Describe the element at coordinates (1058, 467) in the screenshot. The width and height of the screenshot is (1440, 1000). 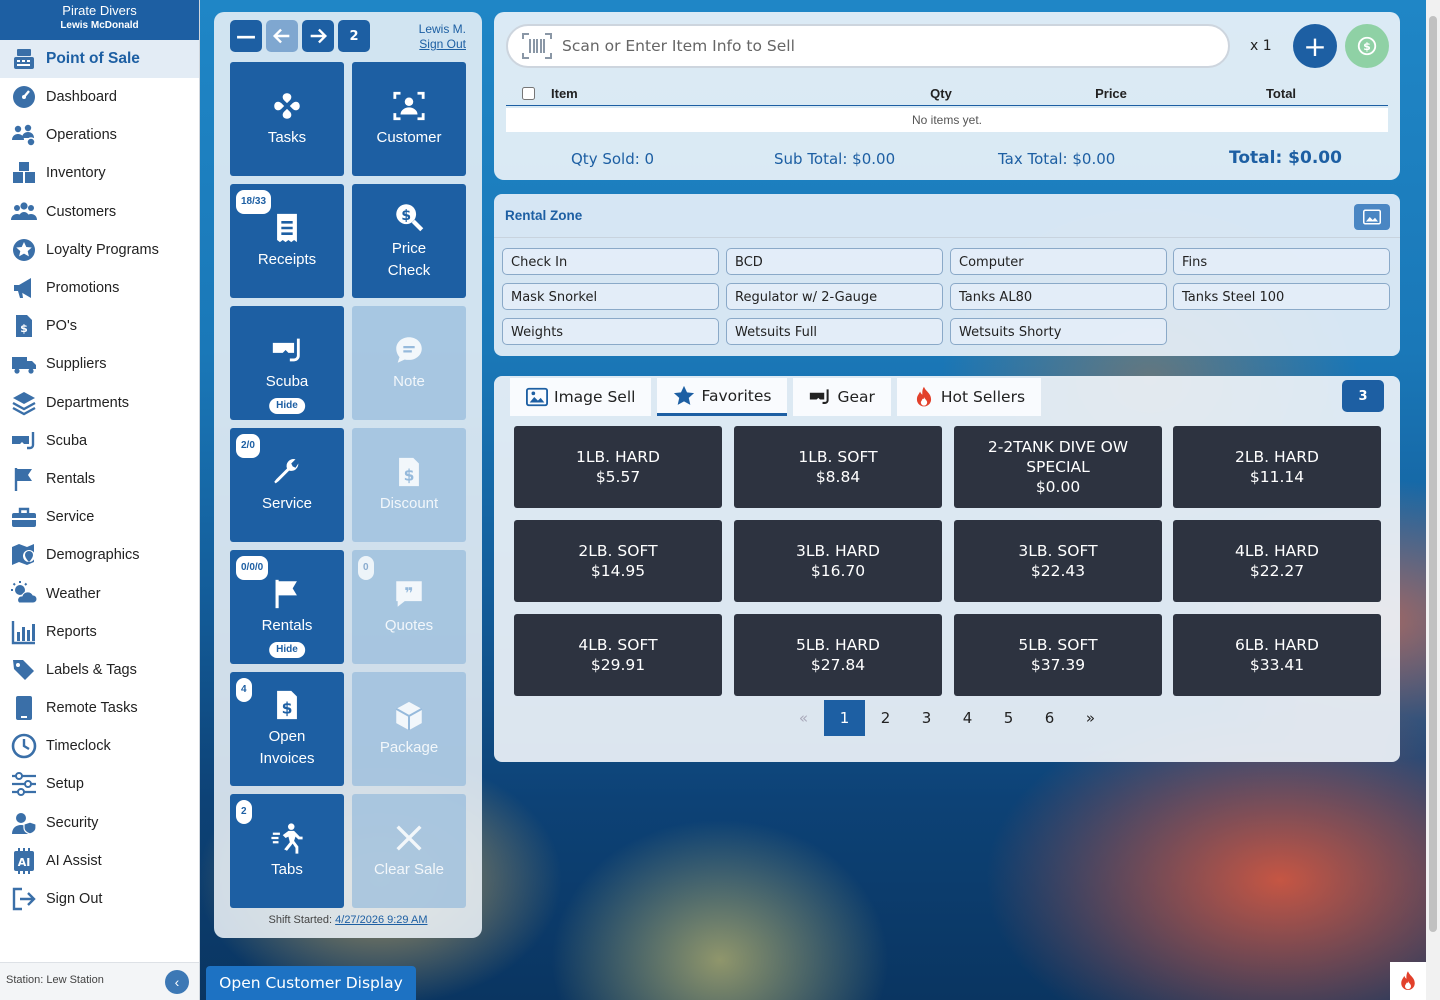
I see `product-tile: 2-2TANK DIVE OW SPECIAL $0.00` at that location.